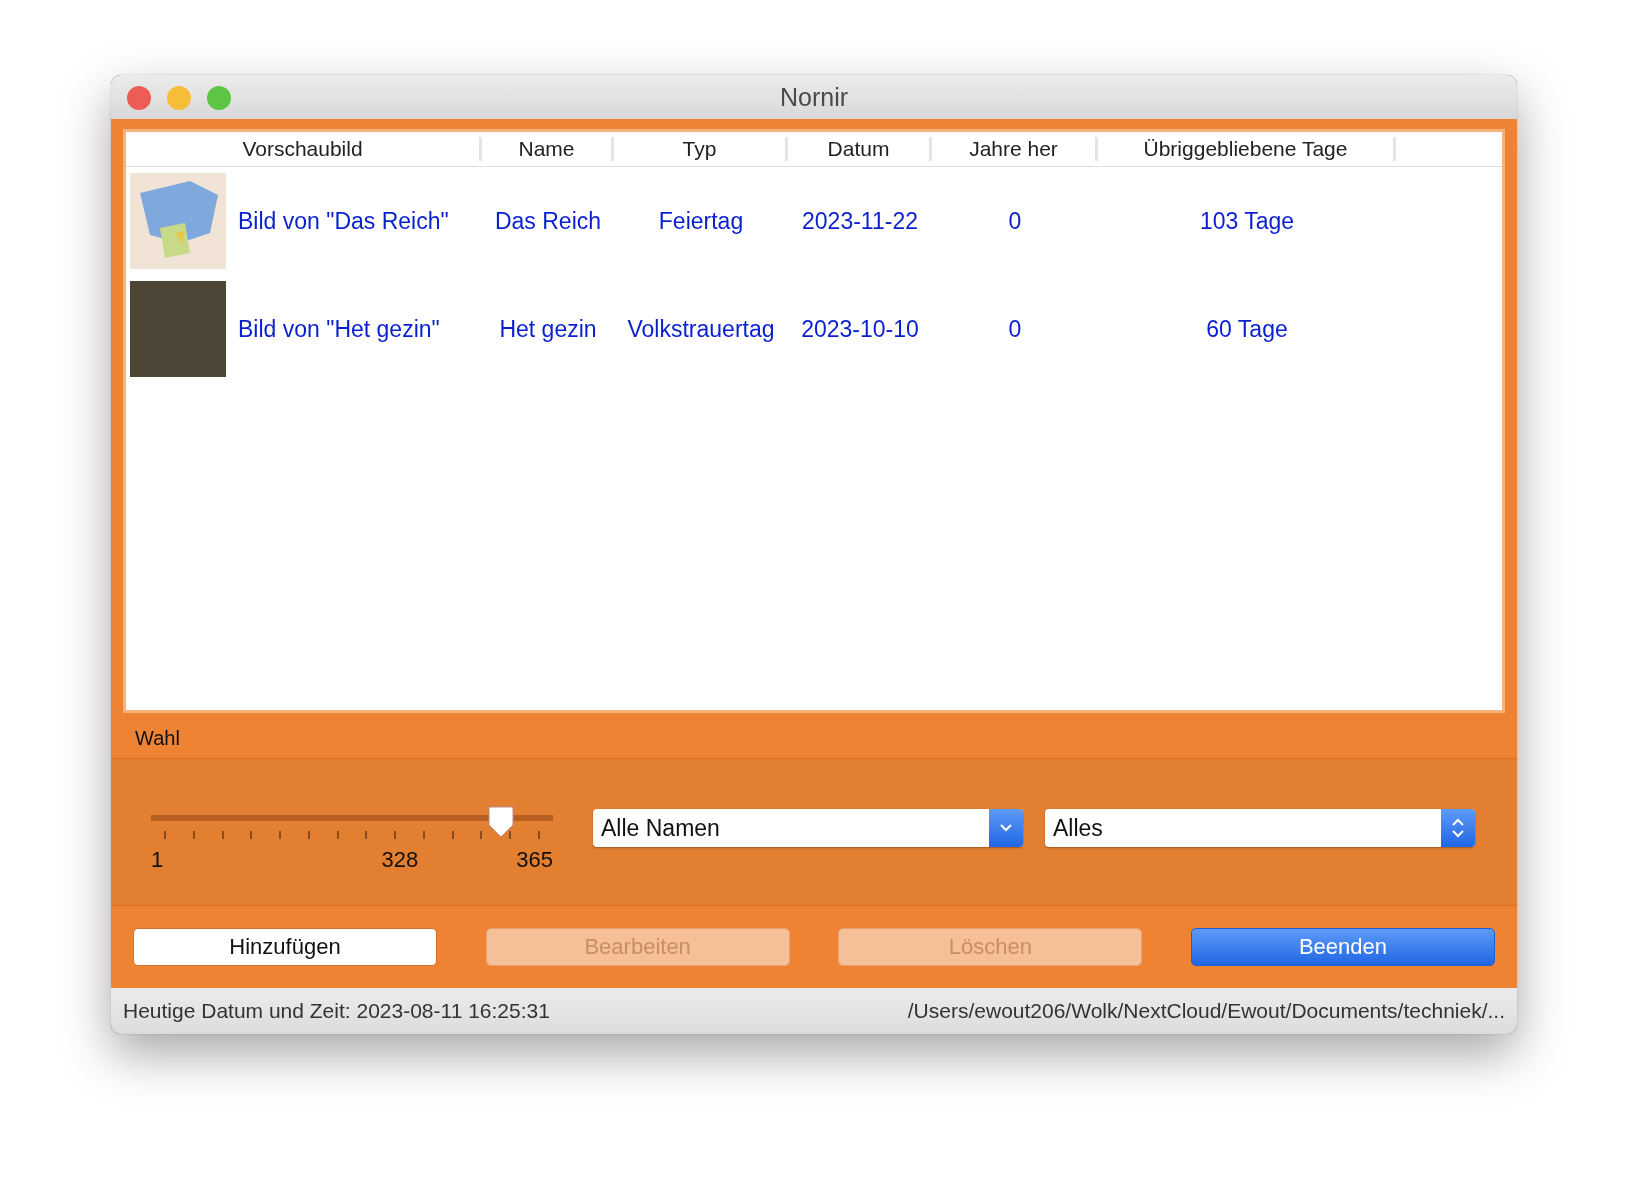 The height and width of the screenshot is (1186, 1628). What do you see at coordinates (860, 329) in the screenshot?
I see `table-cell: 2023-10-10` at bounding box center [860, 329].